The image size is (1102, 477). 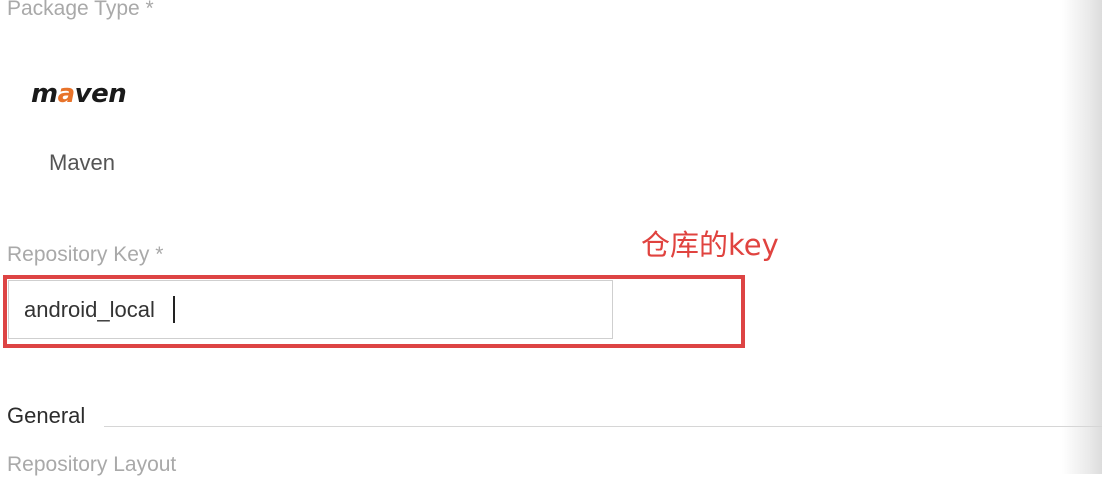 What do you see at coordinates (100, 94) in the screenshot?
I see `maven-logo-suffix: ven` at bounding box center [100, 94].